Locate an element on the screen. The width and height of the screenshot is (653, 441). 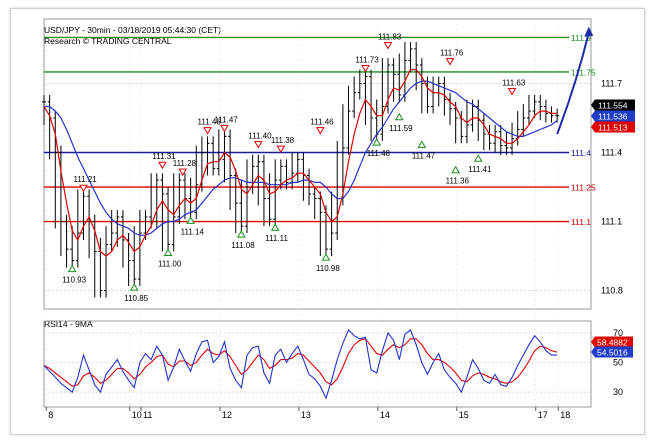
price-value-badge-text: 111.513 is located at coordinates (613, 128).